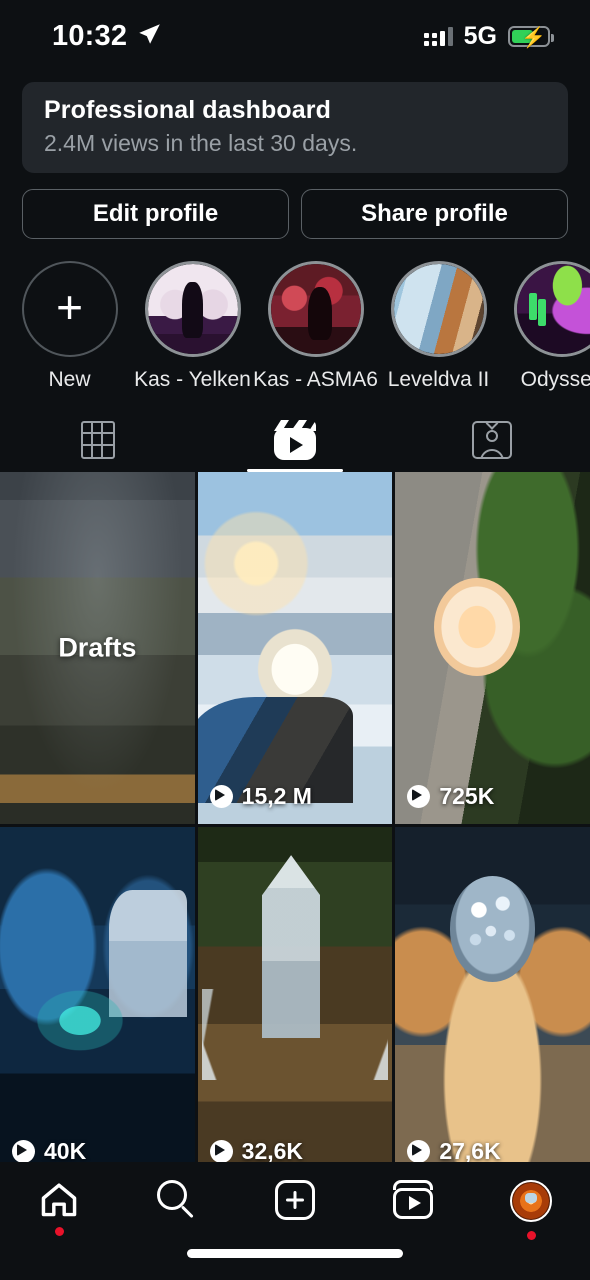 This screenshot has width=590, height=1280. Describe the element at coordinates (438, 36) in the screenshot. I see `cellular-signal-icon` at that location.